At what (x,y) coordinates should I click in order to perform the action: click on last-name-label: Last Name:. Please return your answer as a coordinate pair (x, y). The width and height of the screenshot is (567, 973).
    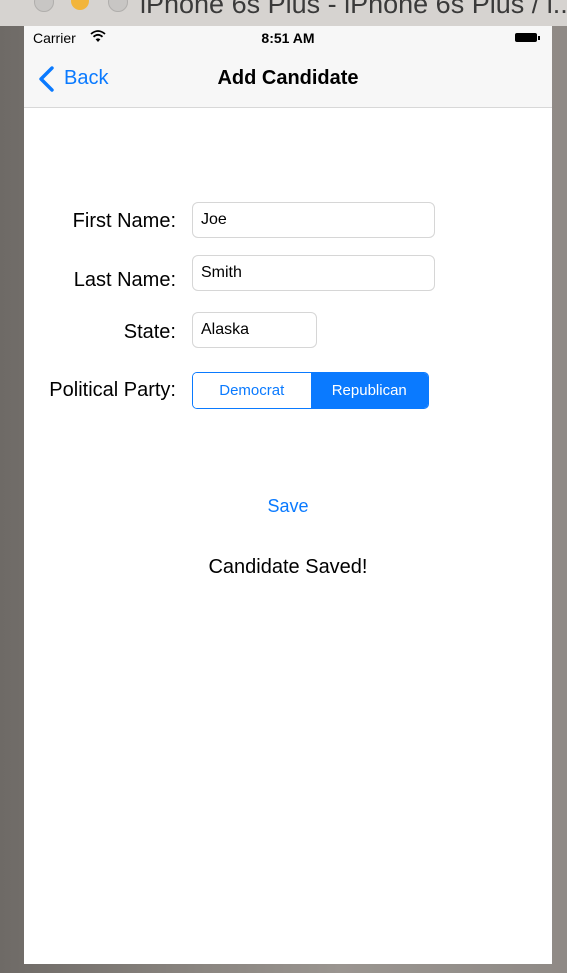
    Looking at the image, I should click on (124, 280).